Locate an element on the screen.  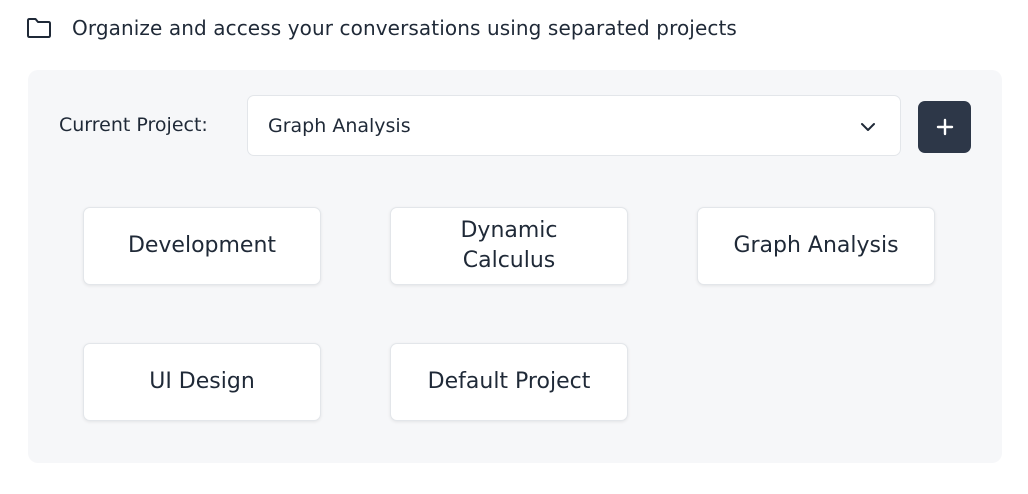
chevron-down-icon is located at coordinates (868, 124).